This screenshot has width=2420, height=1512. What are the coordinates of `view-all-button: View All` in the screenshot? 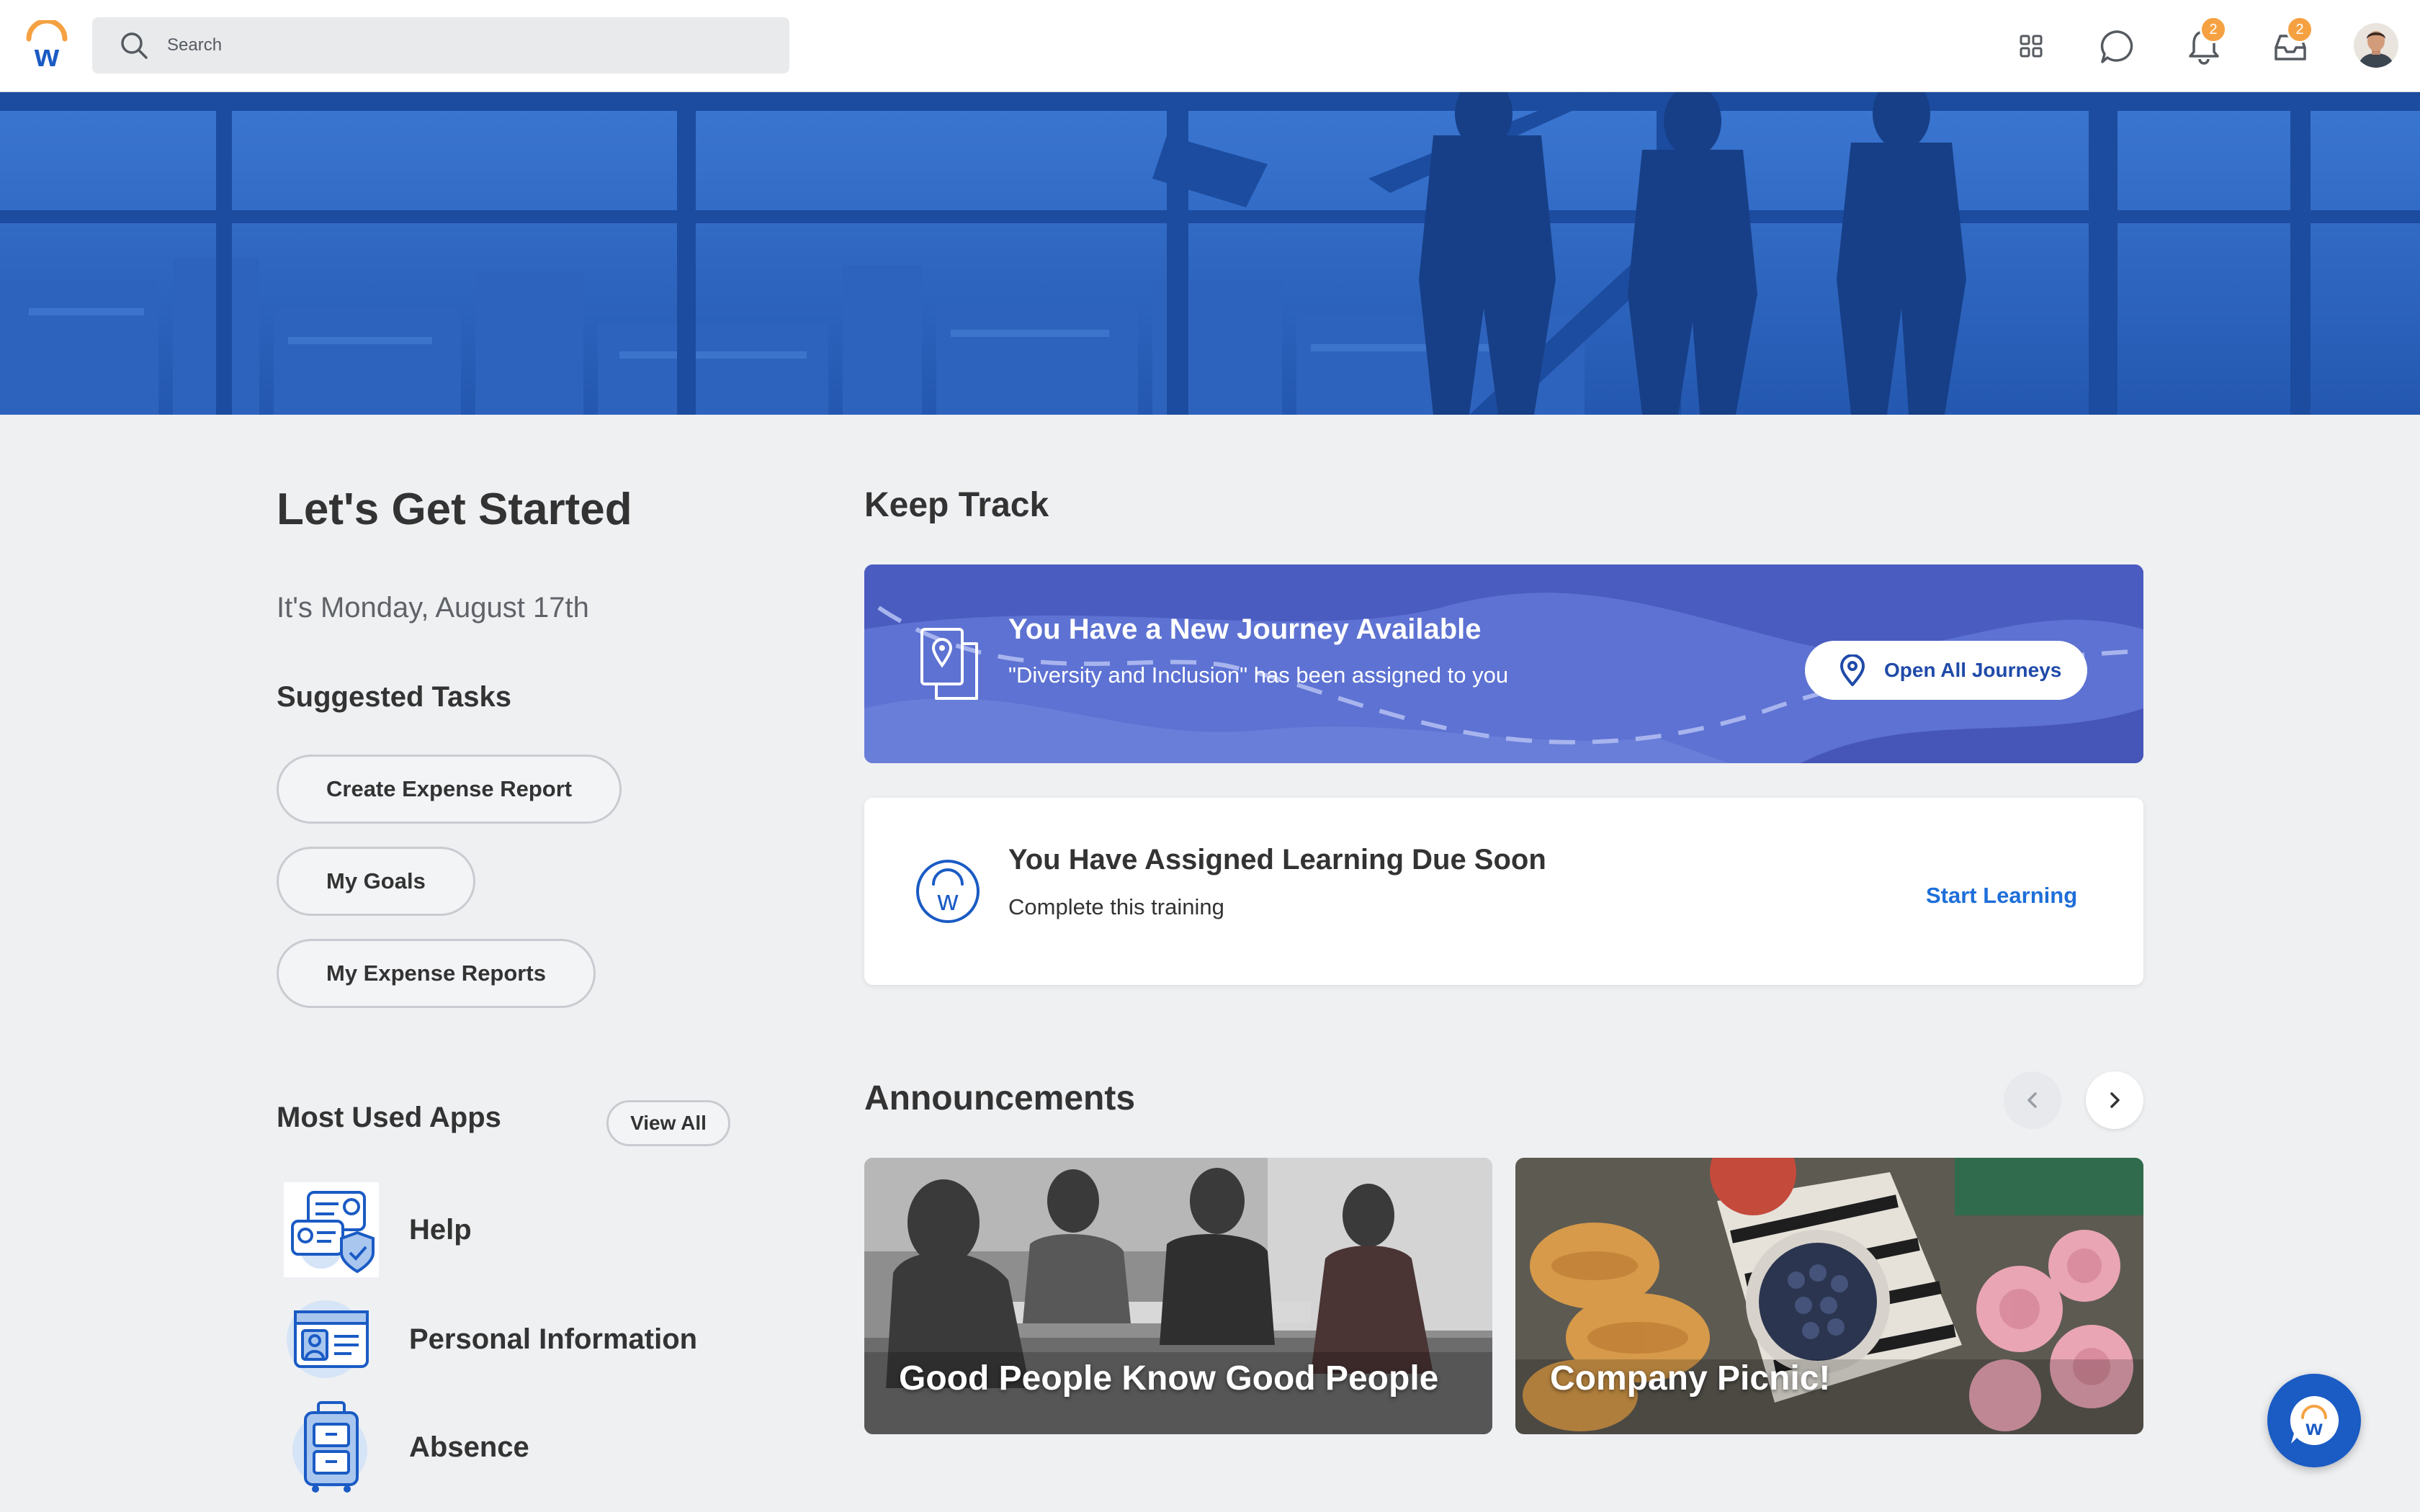 It's located at (668, 1123).